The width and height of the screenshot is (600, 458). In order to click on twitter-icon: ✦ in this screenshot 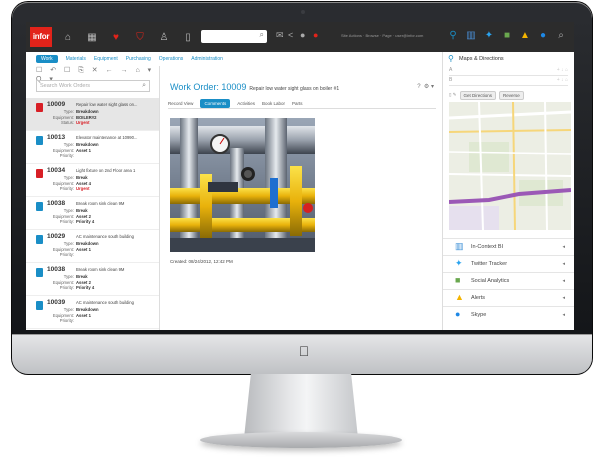, I will do `click(489, 35)`.